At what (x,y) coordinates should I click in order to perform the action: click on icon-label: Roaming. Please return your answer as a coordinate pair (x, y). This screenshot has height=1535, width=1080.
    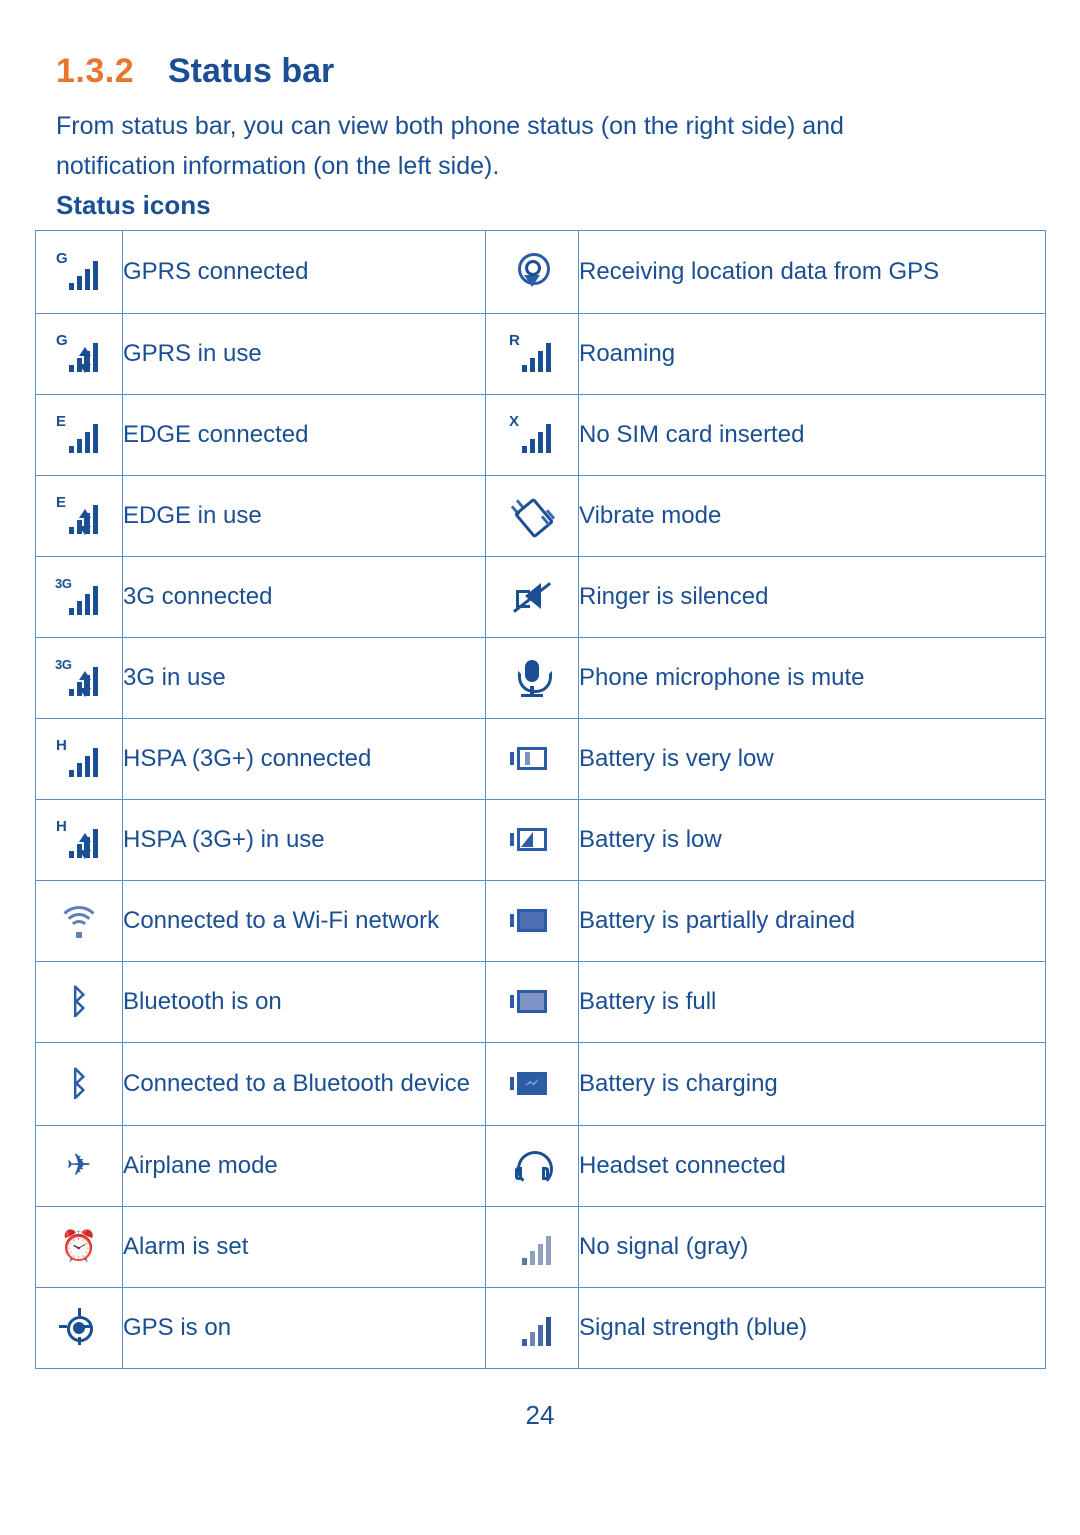
    Looking at the image, I should click on (812, 354).